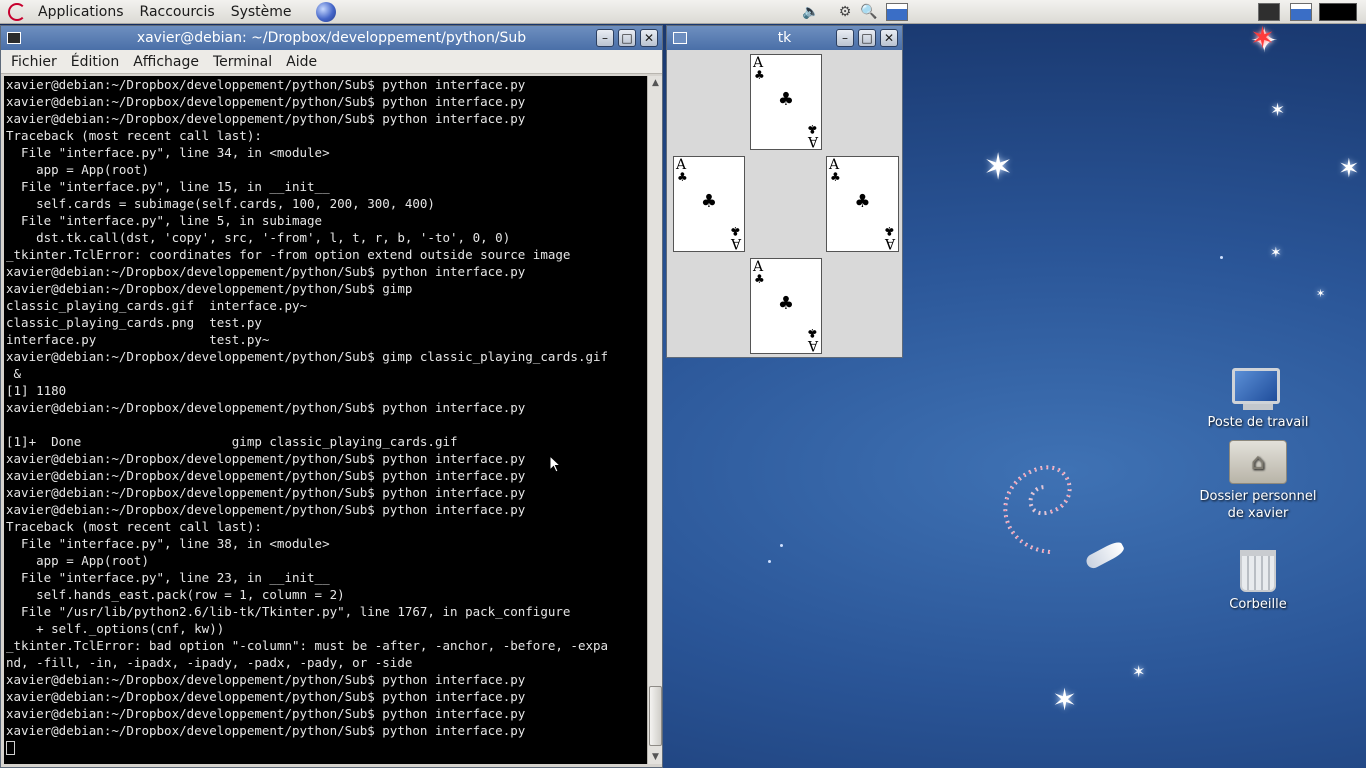  I want to click on card-north: A ♣ ♣ ♣ A, so click(786, 102).